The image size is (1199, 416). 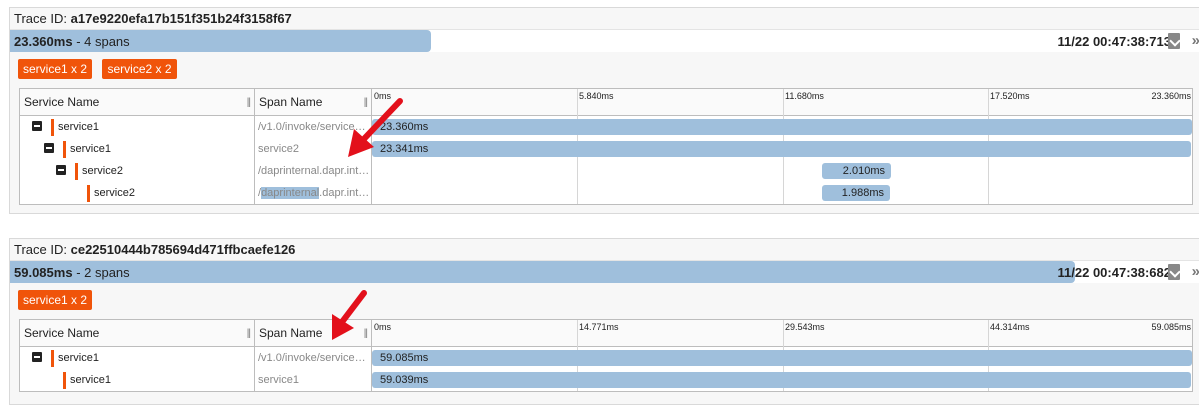 I want to click on service-tag: service2 x 2, so click(x=139, y=69).